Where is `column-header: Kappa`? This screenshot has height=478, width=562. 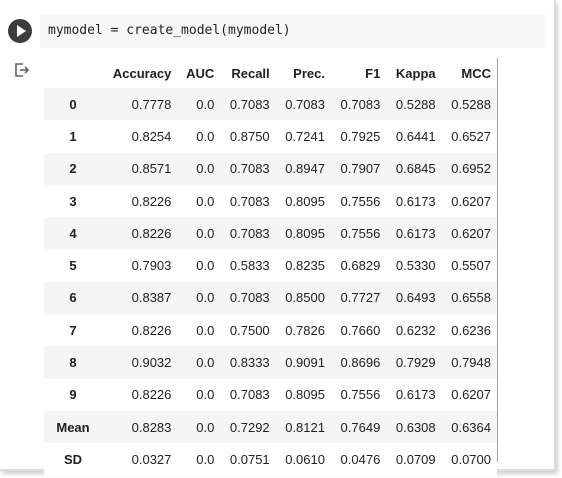 column-header: Kappa is located at coordinates (415, 73).